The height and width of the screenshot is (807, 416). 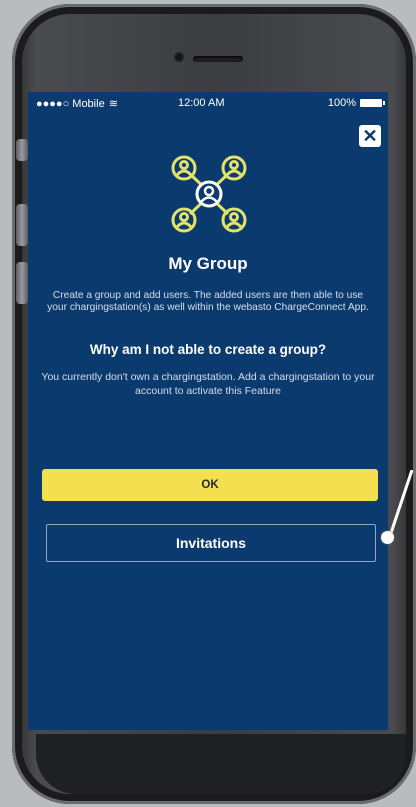 What do you see at coordinates (370, 136) in the screenshot?
I see `close-button: ✕` at bounding box center [370, 136].